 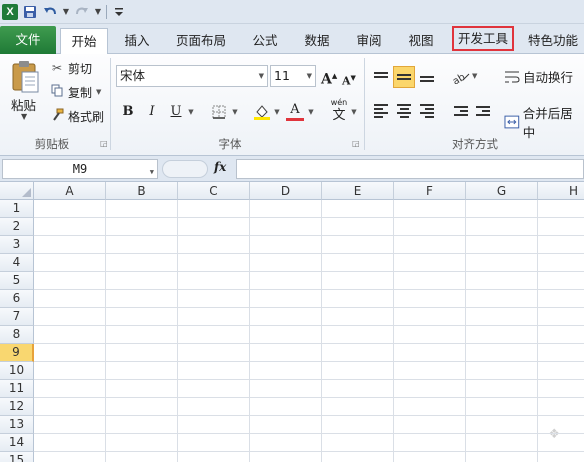 What do you see at coordinates (128, 112) in the screenshot?
I see `bold-button: B` at bounding box center [128, 112].